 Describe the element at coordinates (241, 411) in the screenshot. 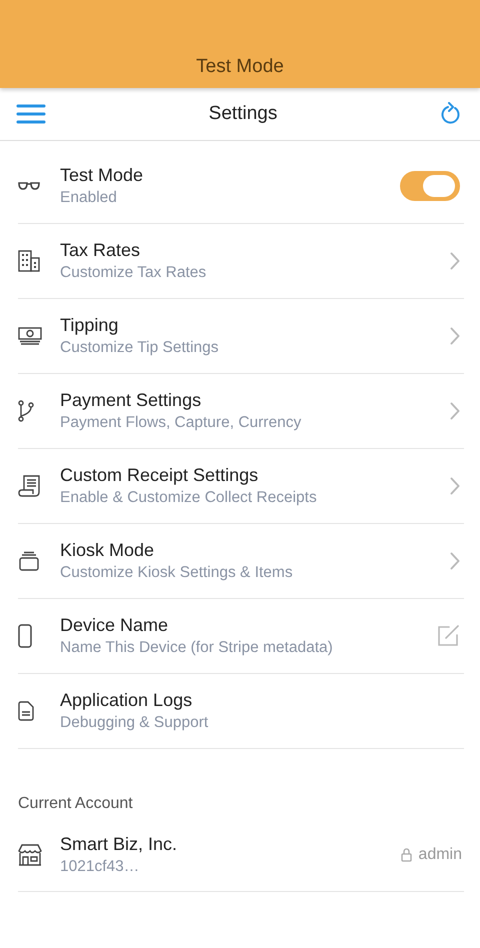

I see `settings-row: Payment Settings Payment Flows, Capture, Currency` at that location.